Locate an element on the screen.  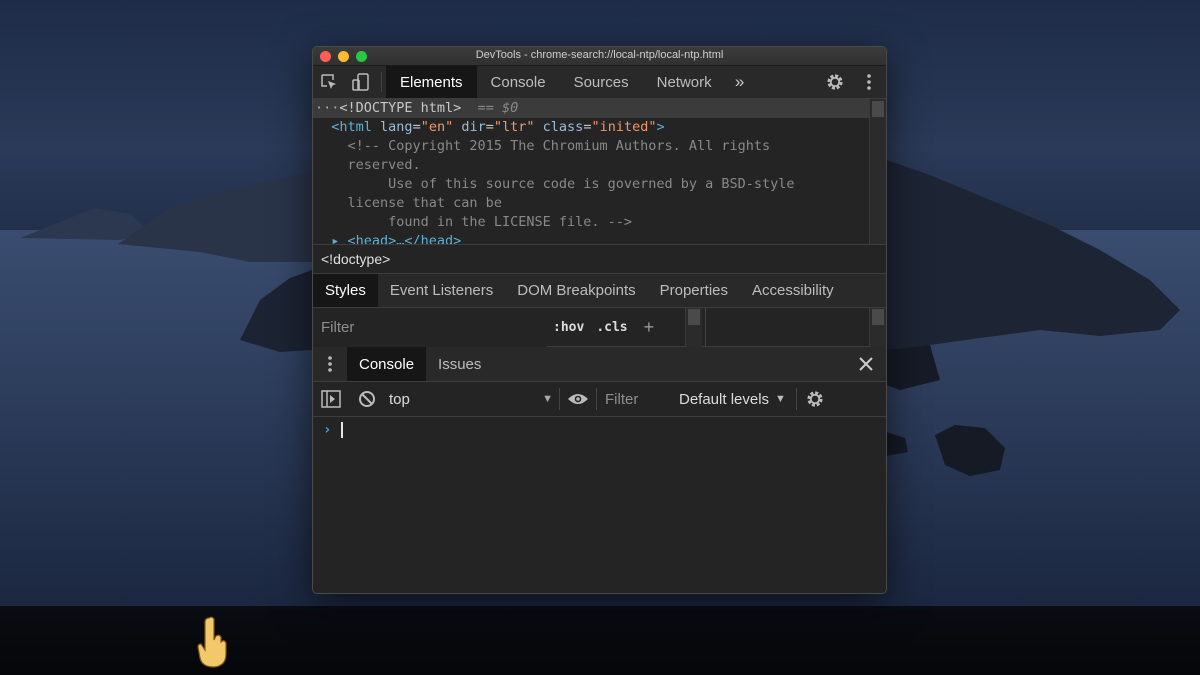
tab-event-listeners: Event Listeners is located at coordinates (441, 290).